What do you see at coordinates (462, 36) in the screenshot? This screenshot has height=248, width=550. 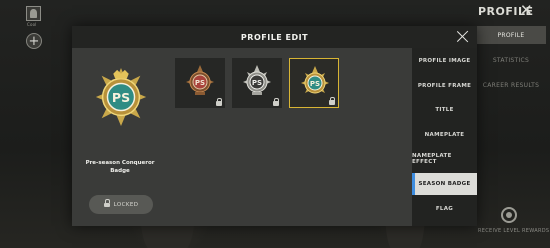 I see `close-icon` at bounding box center [462, 36].